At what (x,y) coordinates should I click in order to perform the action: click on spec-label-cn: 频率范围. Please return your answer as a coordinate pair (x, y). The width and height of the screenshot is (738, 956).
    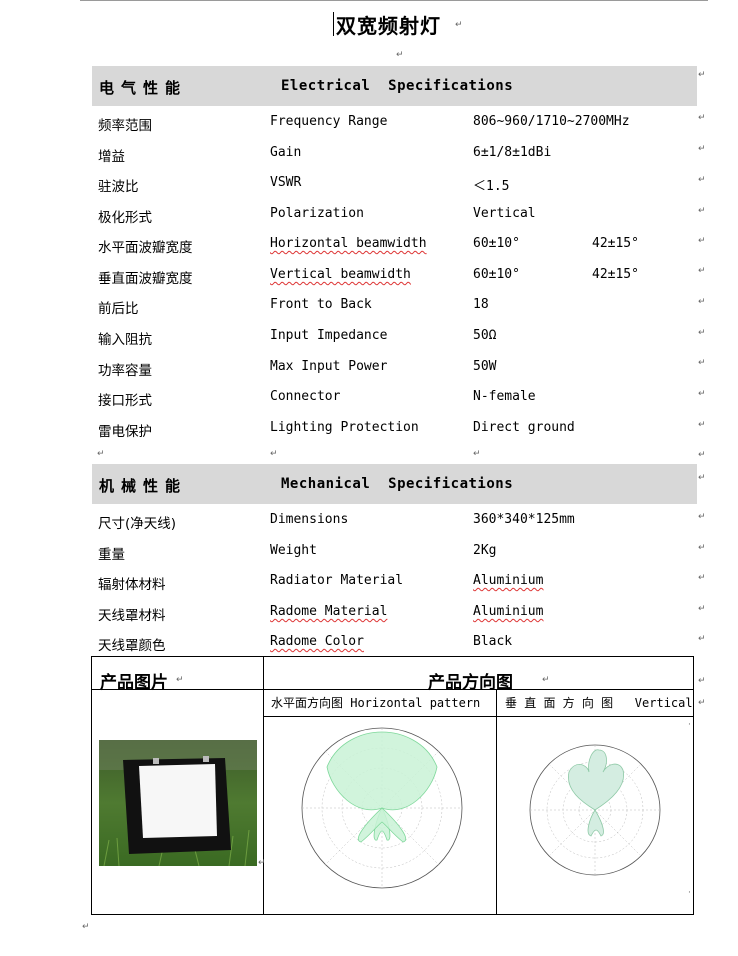
    Looking at the image, I should click on (125, 126).